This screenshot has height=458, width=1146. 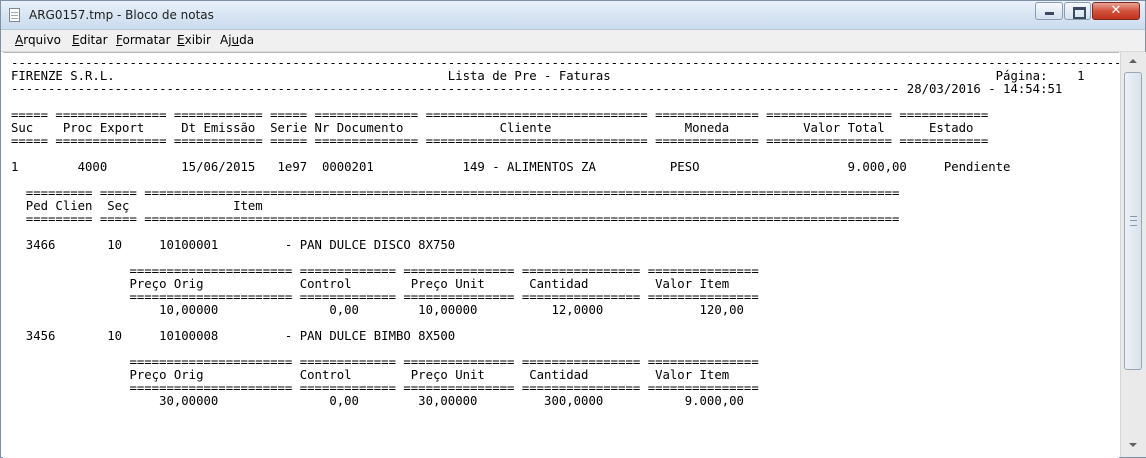 What do you see at coordinates (1049, 11) in the screenshot?
I see `minimize-button` at bounding box center [1049, 11].